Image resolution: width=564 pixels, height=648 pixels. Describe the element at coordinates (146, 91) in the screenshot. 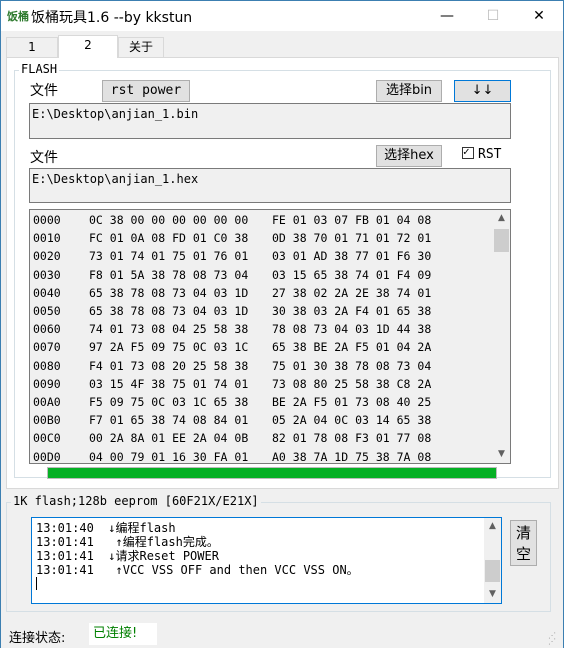

I see `rst-power-button: rst power` at that location.